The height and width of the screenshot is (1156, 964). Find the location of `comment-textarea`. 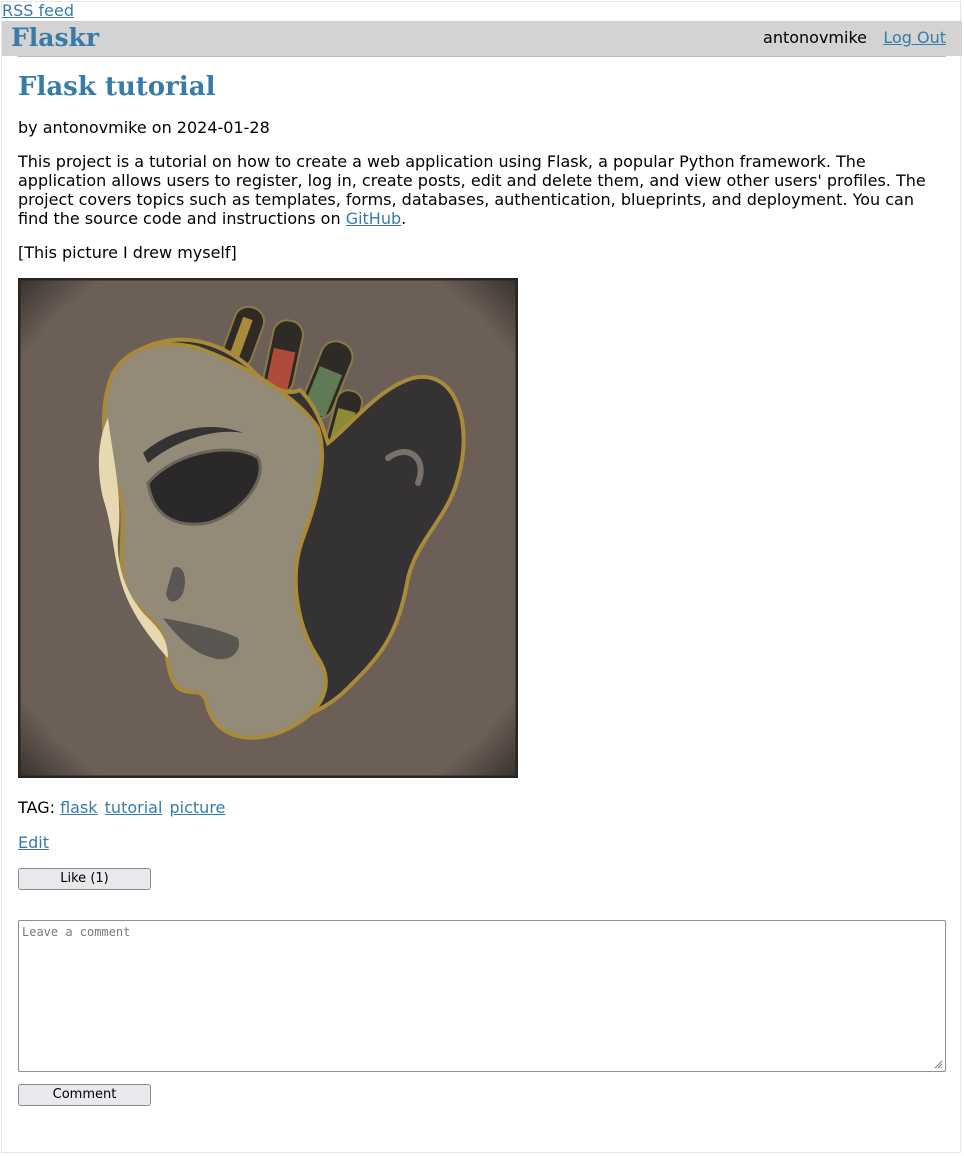

comment-textarea is located at coordinates (482, 996).